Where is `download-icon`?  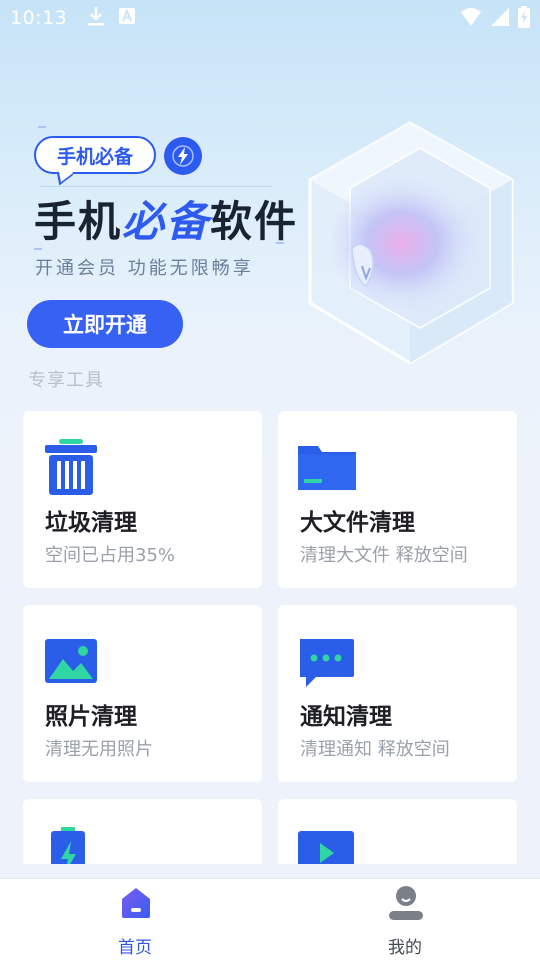 download-icon is located at coordinates (96, 18).